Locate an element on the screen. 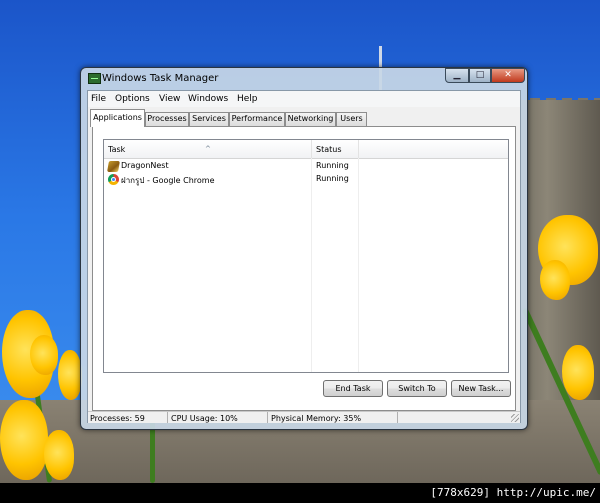  title-bar: Windows Task Manager ▁ □ ✕ is located at coordinates (304, 79).